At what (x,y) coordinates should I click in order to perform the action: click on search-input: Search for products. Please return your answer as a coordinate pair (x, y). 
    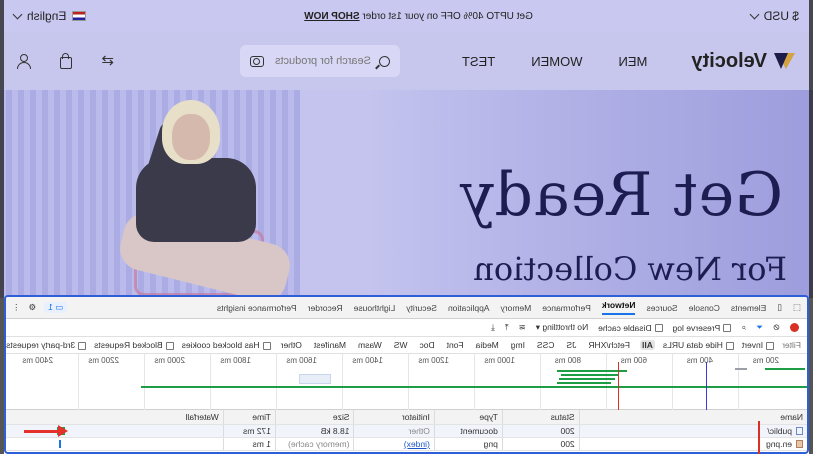
    Looking at the image, I should click on (323, 61).